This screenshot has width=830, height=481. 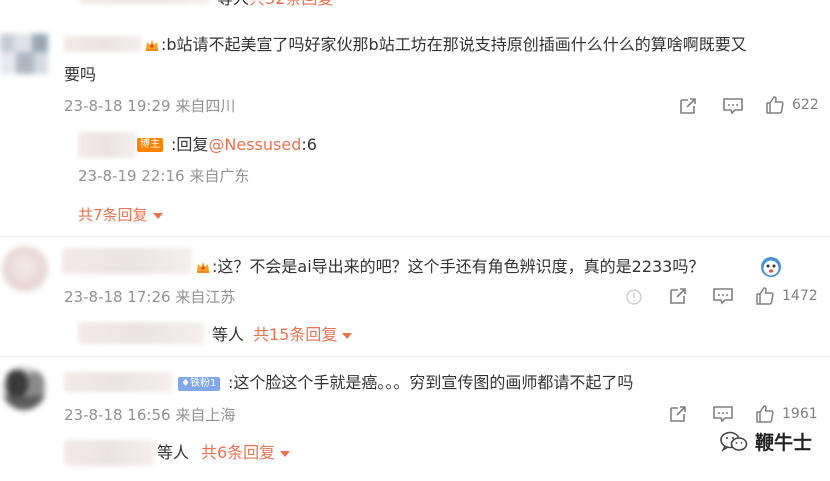 I want to click on sub-reply-location: 来自广东, so click(x=219, y=176).